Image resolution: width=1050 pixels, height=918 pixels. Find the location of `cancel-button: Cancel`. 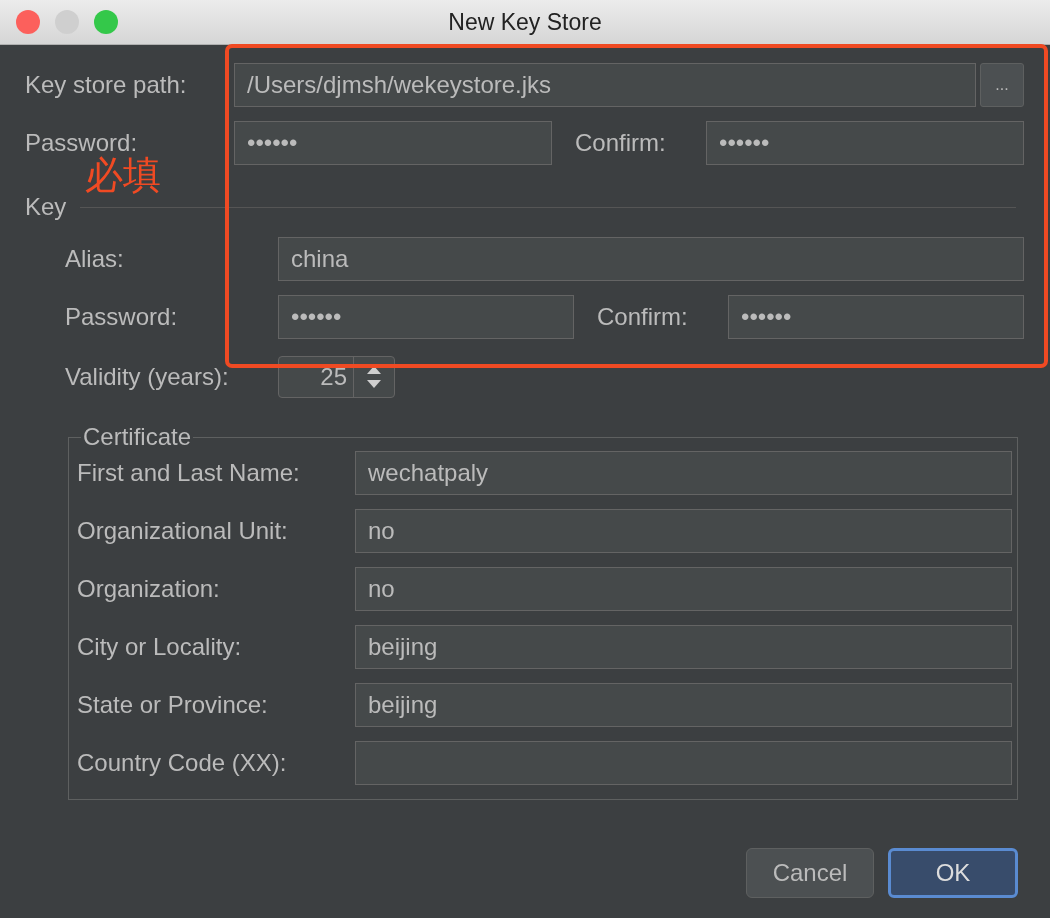

cancel-button: Cancel is located at coordinates (810, 873).